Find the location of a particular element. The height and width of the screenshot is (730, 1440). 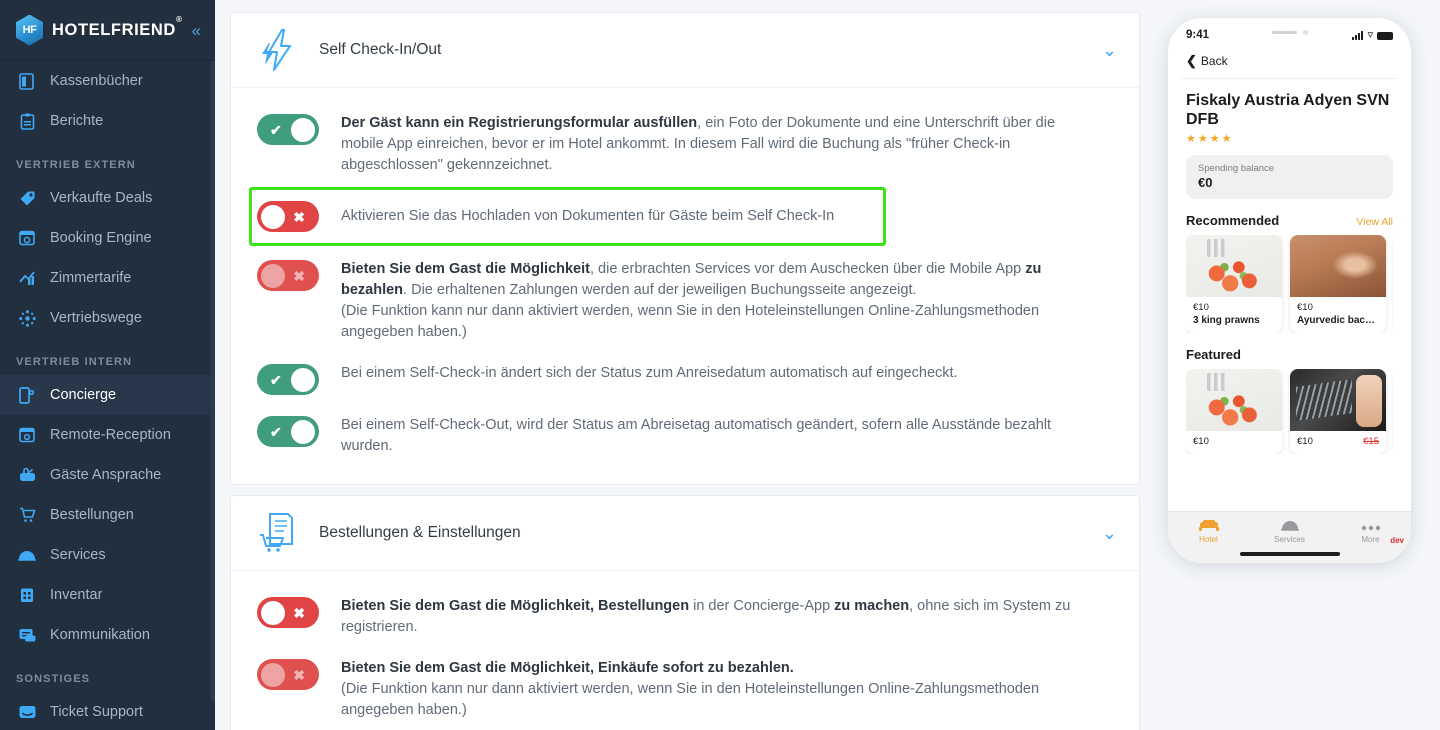

balance-label: Spending balance is located at coordinates (1236, 168).